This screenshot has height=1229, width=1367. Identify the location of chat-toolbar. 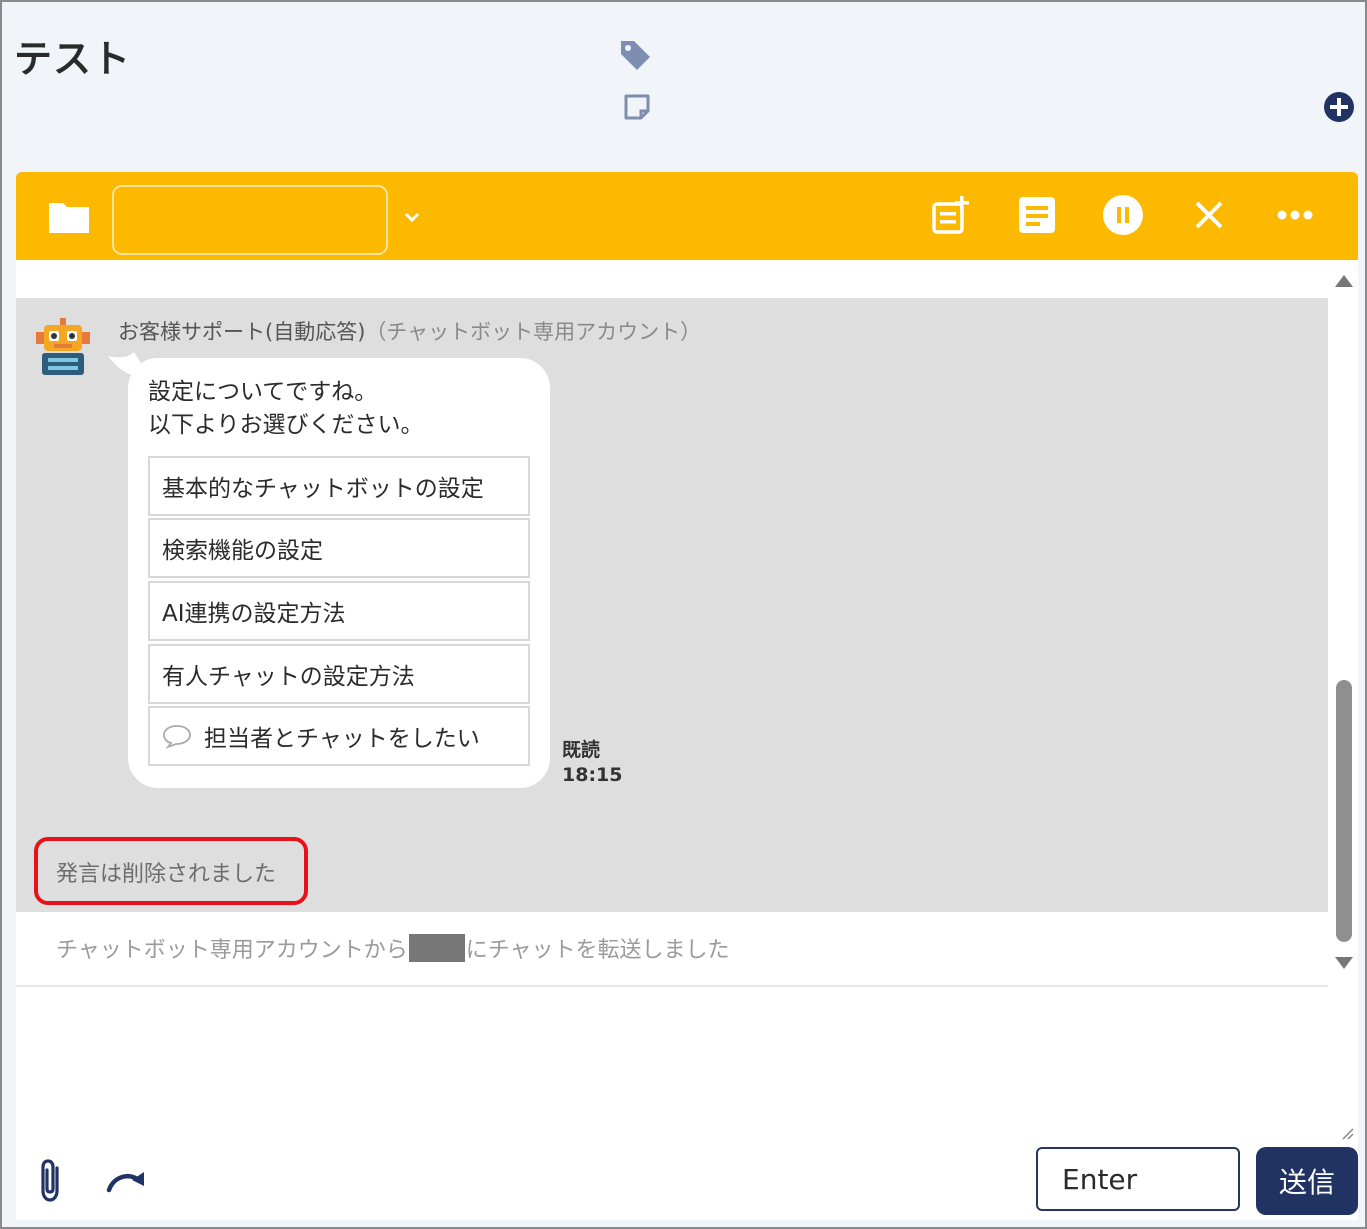
(687, 216).